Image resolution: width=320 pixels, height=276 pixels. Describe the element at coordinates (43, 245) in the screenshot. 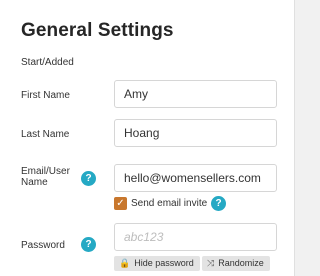

I see `password-label: Password` at that location.